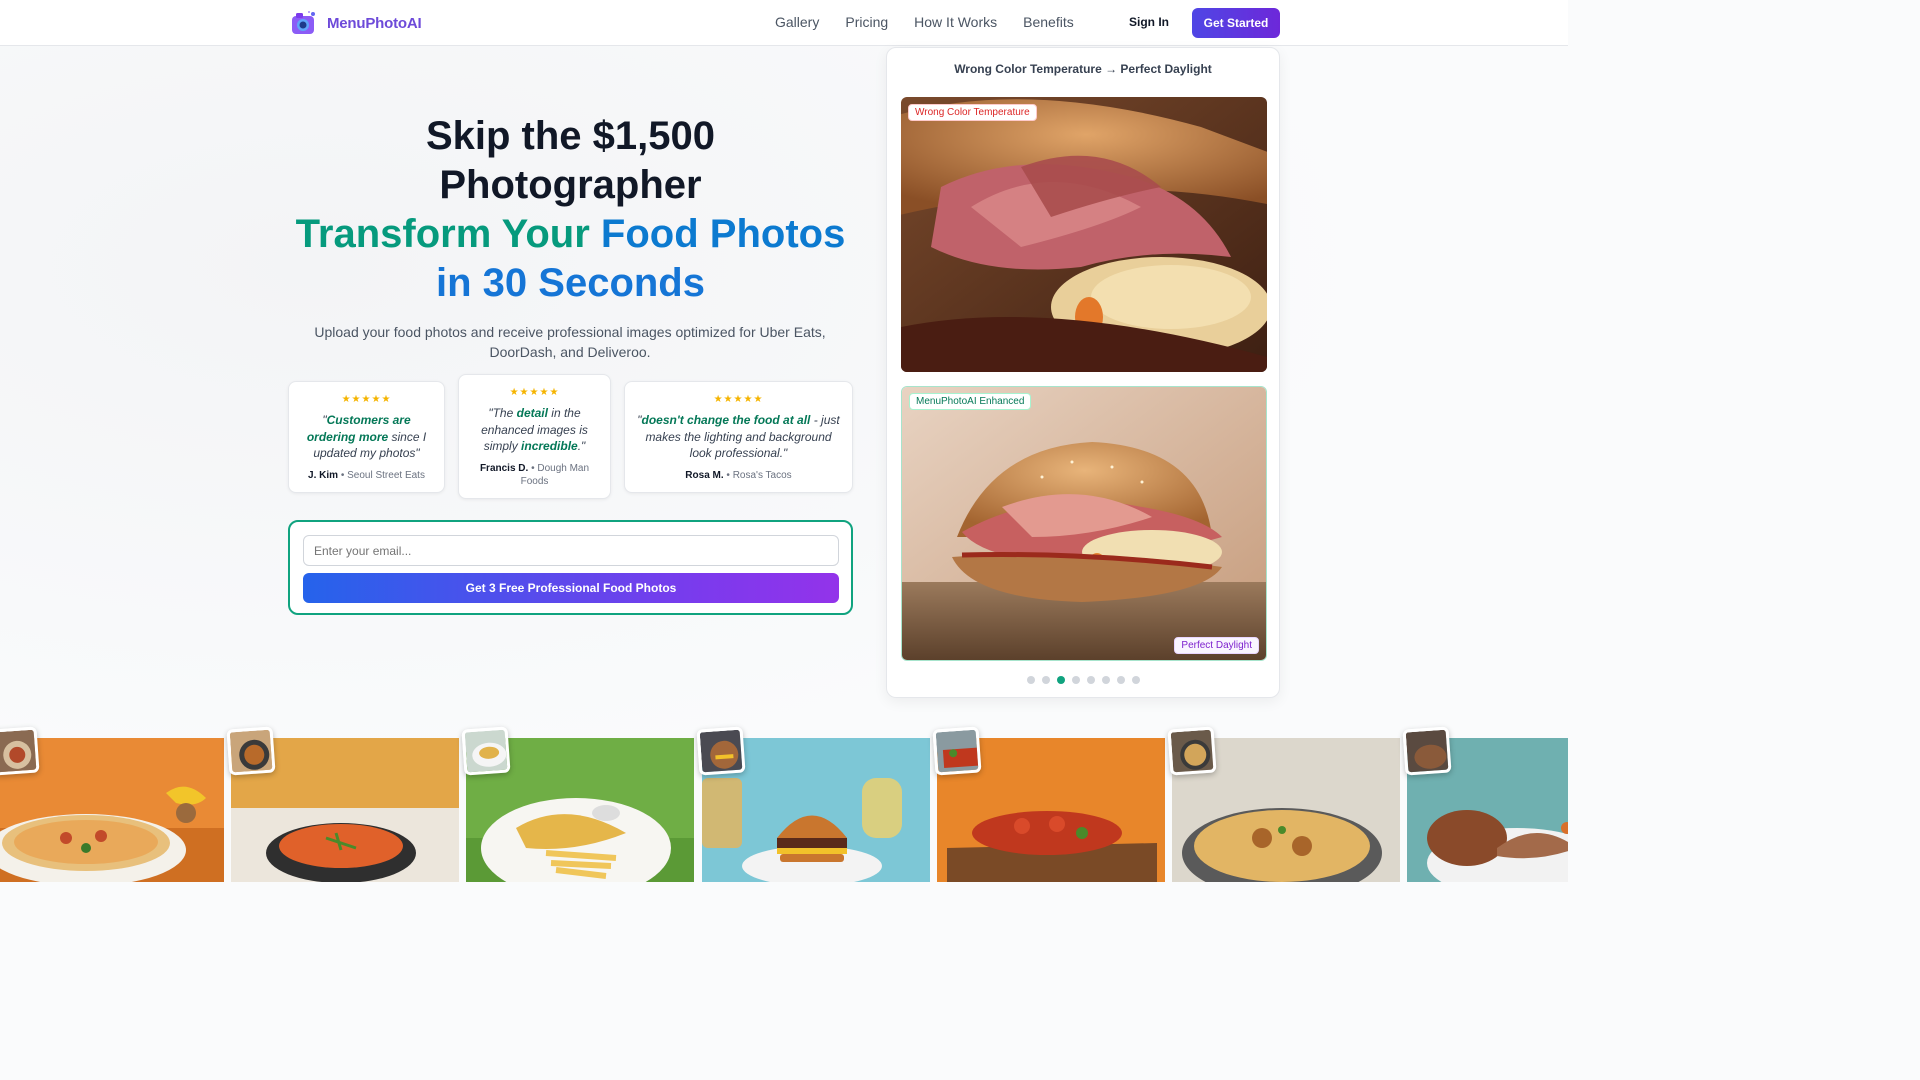 The image size is (1920, 1080). I want to click on main-nav: Gallery Pricing How It Works Benefits, so click(924, 22).